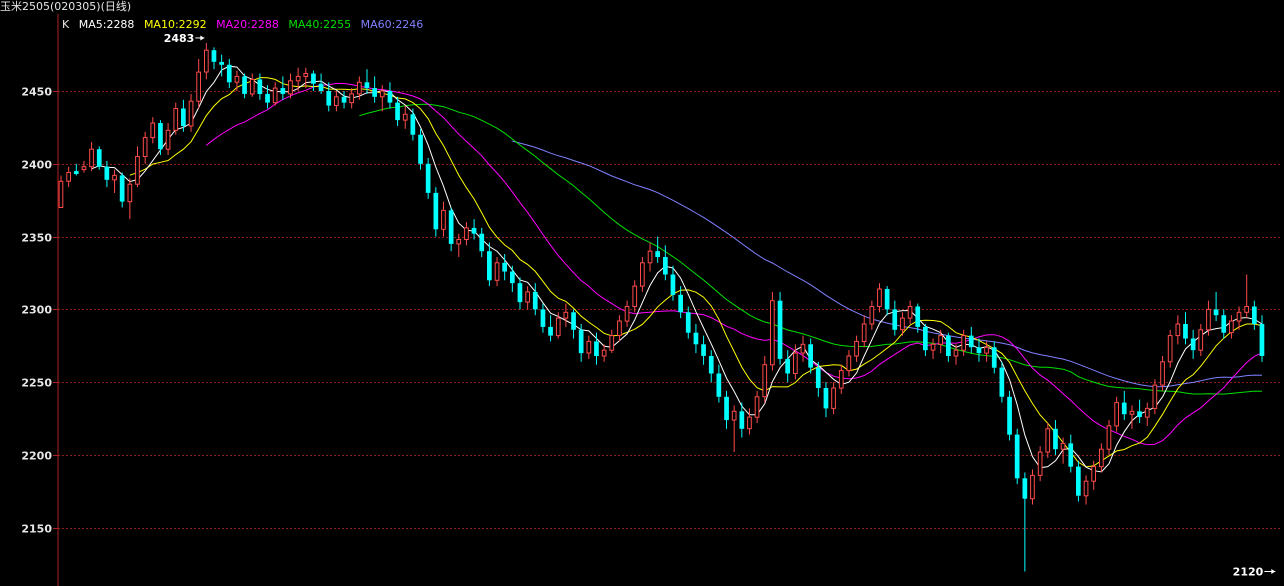 The width and height of the screenshot is (1284, 586). I want to click on high-arrow-head, so click(202, 38).